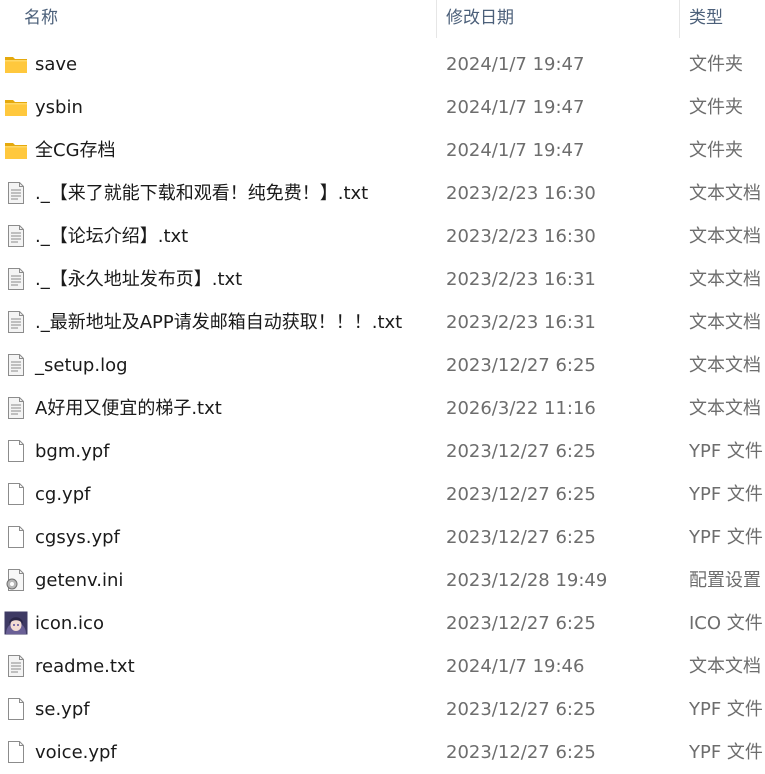 This screenshot has width=765, height=774. What do you see at coordinates (81, 365) in the screenshot?
I see `file-name: _setup.log` at bounding box center [81, 365].